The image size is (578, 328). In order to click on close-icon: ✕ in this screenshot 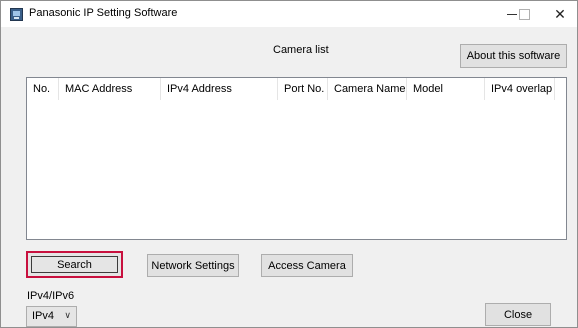, I will do `click(560, 13)`.